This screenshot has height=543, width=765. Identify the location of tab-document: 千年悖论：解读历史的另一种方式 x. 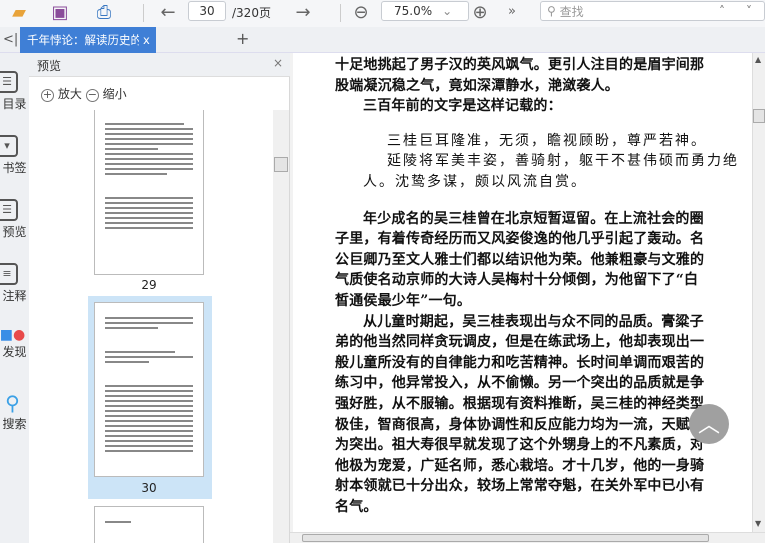
(88, 40).